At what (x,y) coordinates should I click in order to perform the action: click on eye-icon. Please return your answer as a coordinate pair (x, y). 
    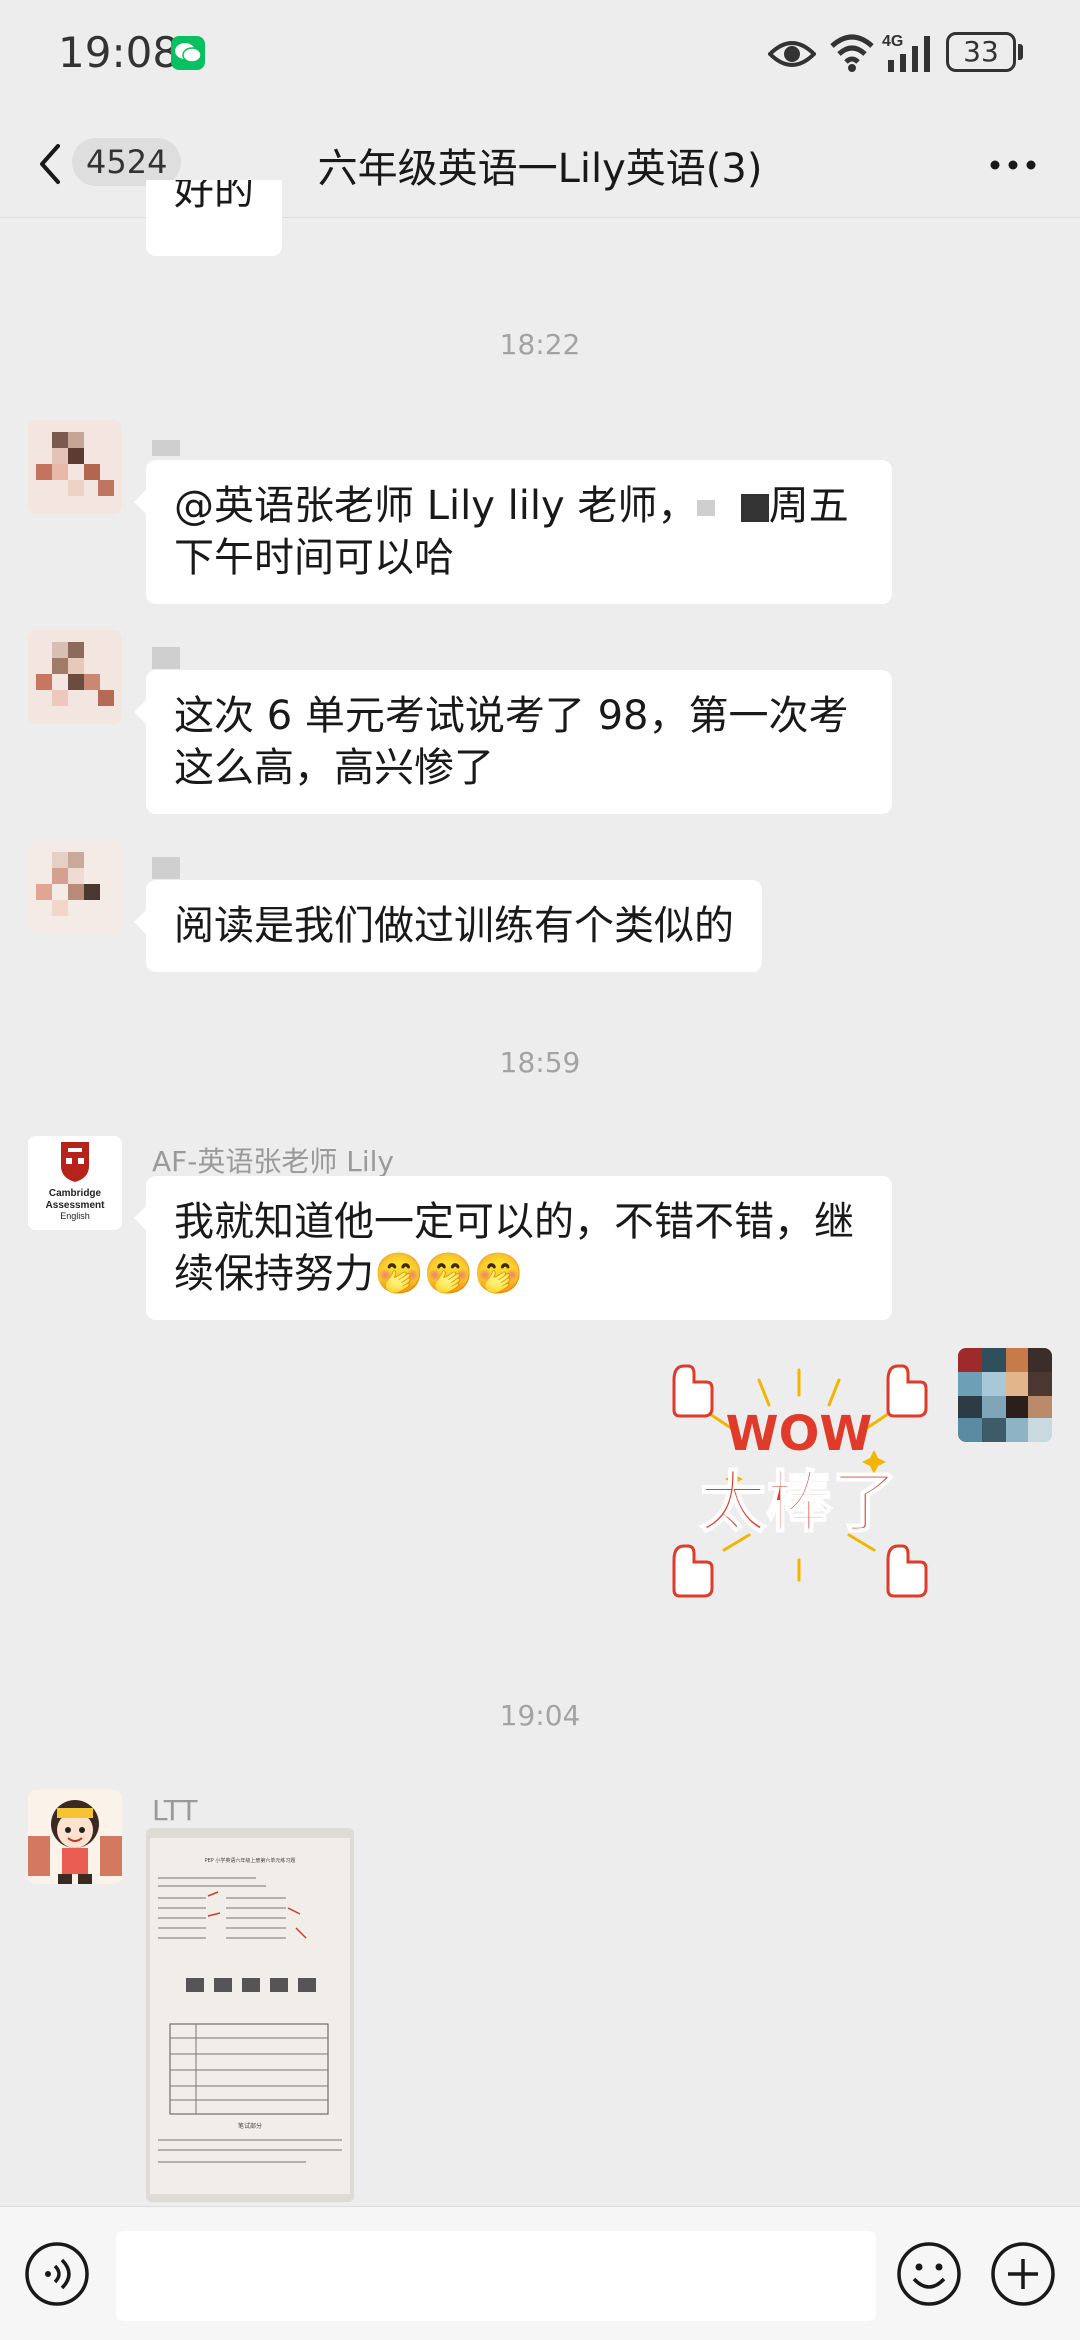
    Looking at the image, I should click on (792, 54).